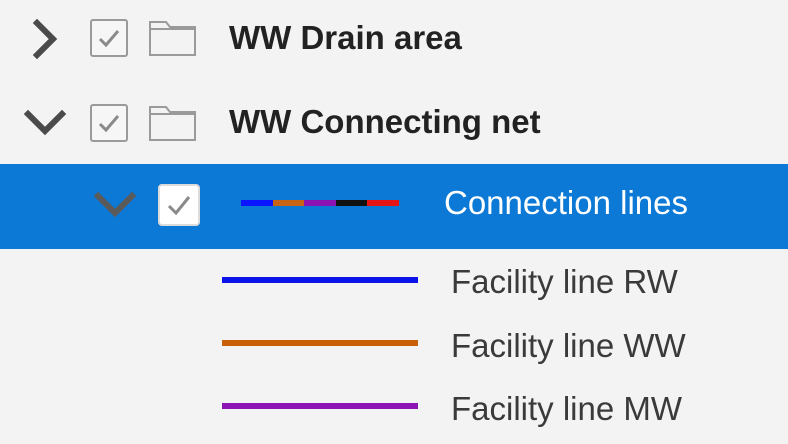 This screenshot has height=444, width=788. Describe the element at coordinates (345, 37) in the screenshot. I see `drain-area-label: WW Drain area` at that location.